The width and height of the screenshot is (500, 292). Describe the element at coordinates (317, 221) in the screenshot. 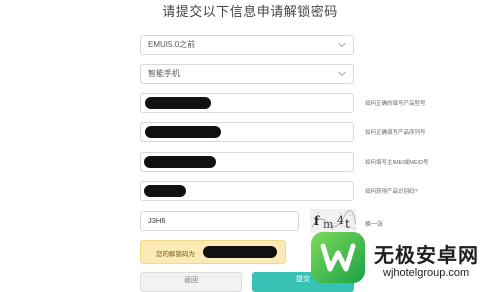

I see `svg-text: f` at that location.